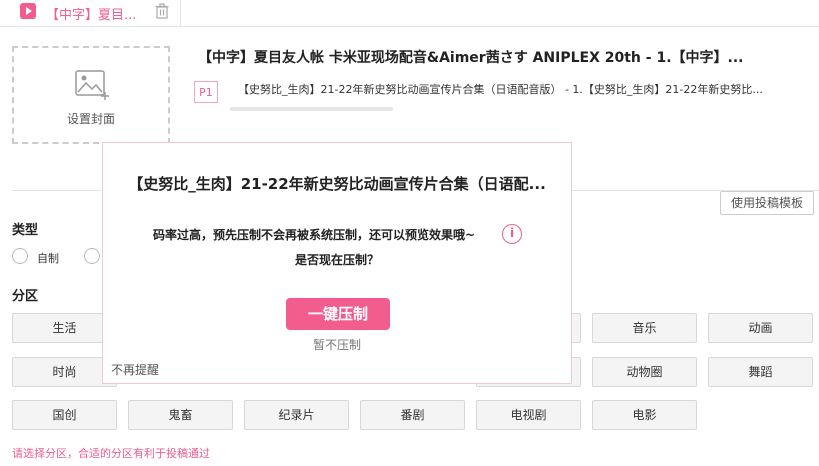 This screenshot has height=466, width=819. Describe the element at coordinates (180, 415) in the screenshot. I see `category-button: 鬼畜` at that location.